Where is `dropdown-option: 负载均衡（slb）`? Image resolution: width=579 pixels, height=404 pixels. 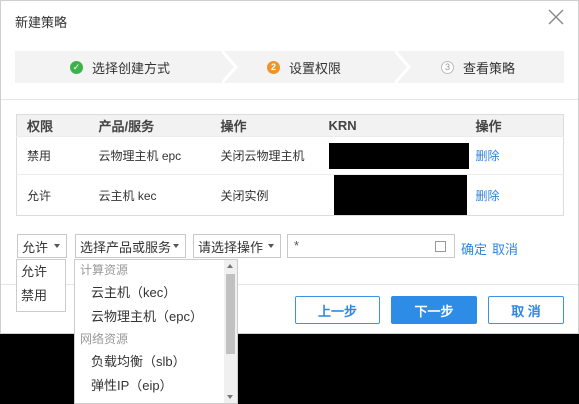
dropdown-option: 负载均衡（slb） is located at coordinates (156, 362).